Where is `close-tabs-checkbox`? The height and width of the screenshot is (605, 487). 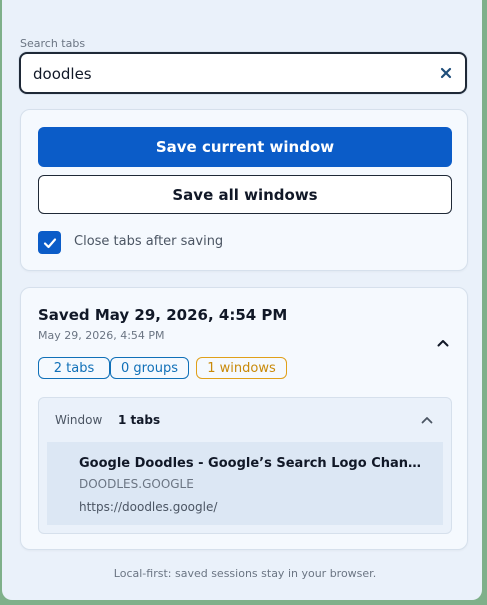 close-tabs-checkbox is located at coordinates (49, 242).